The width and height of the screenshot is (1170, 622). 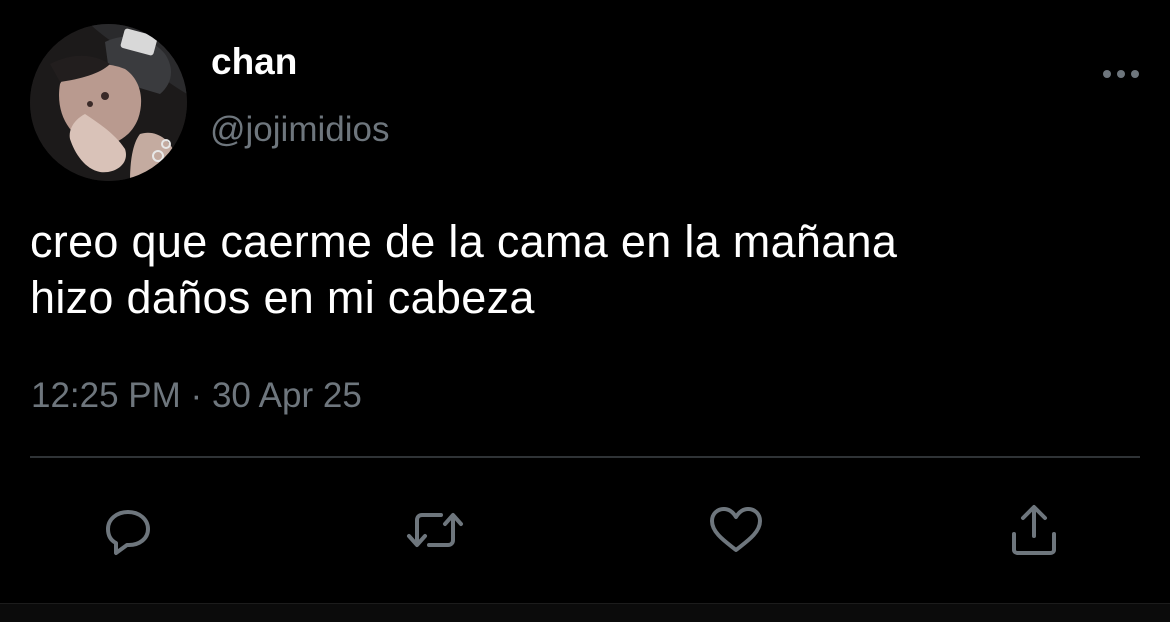 I want to click on tweet-text-line: hizo daños en mi cabeza, so click(x=282, y=297).